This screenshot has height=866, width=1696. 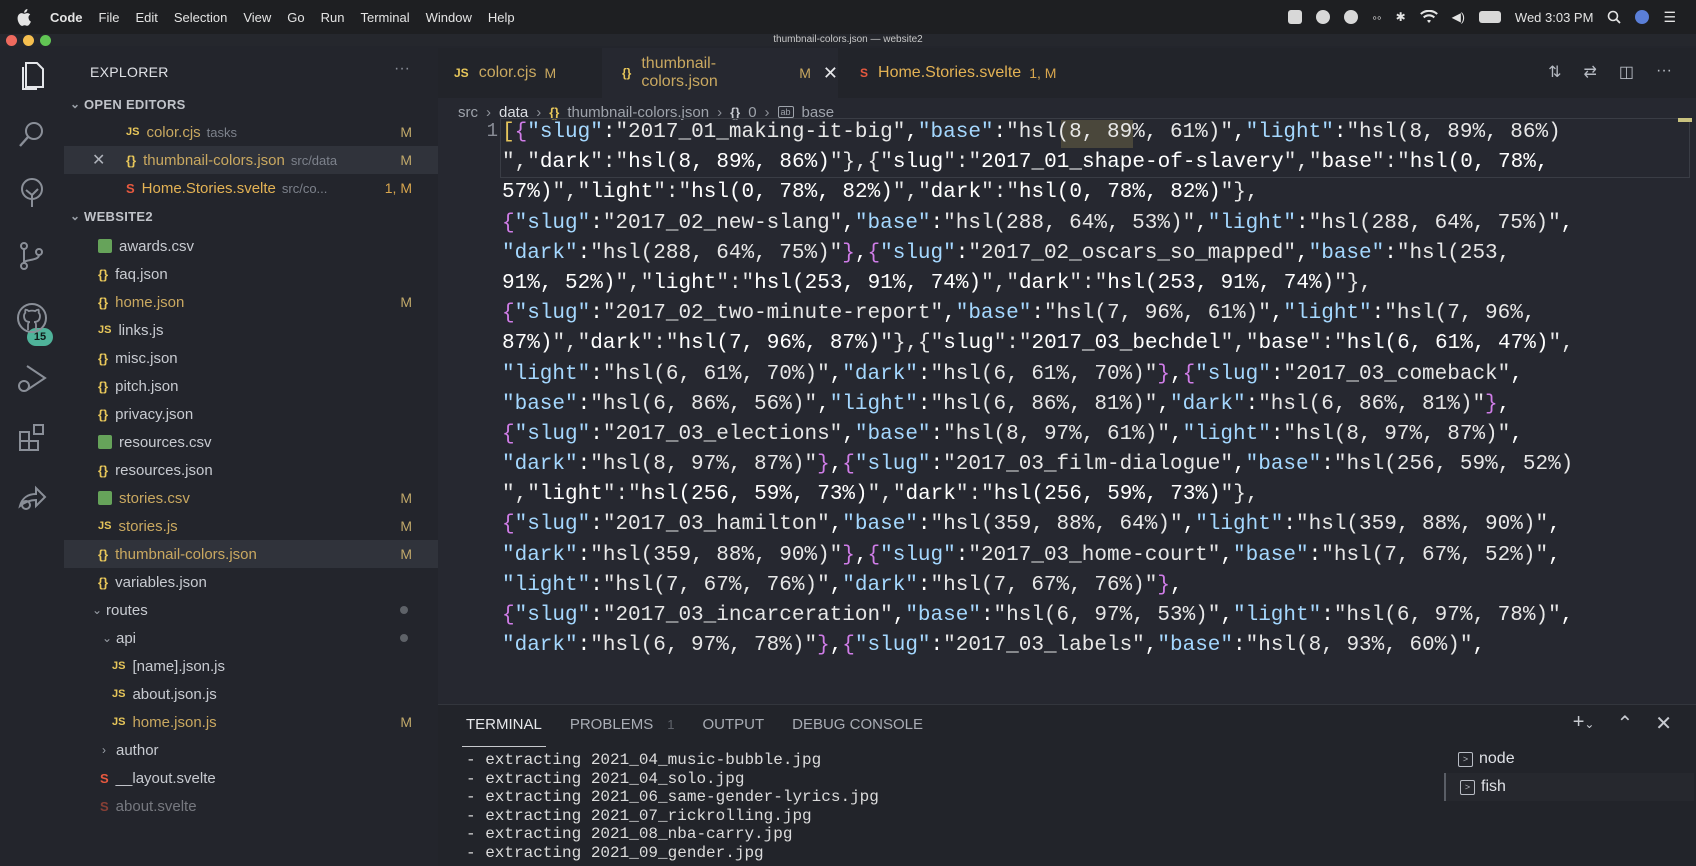 I want to click on file-home-json-js: JS home.json.js M, so click(x=251, y=722).